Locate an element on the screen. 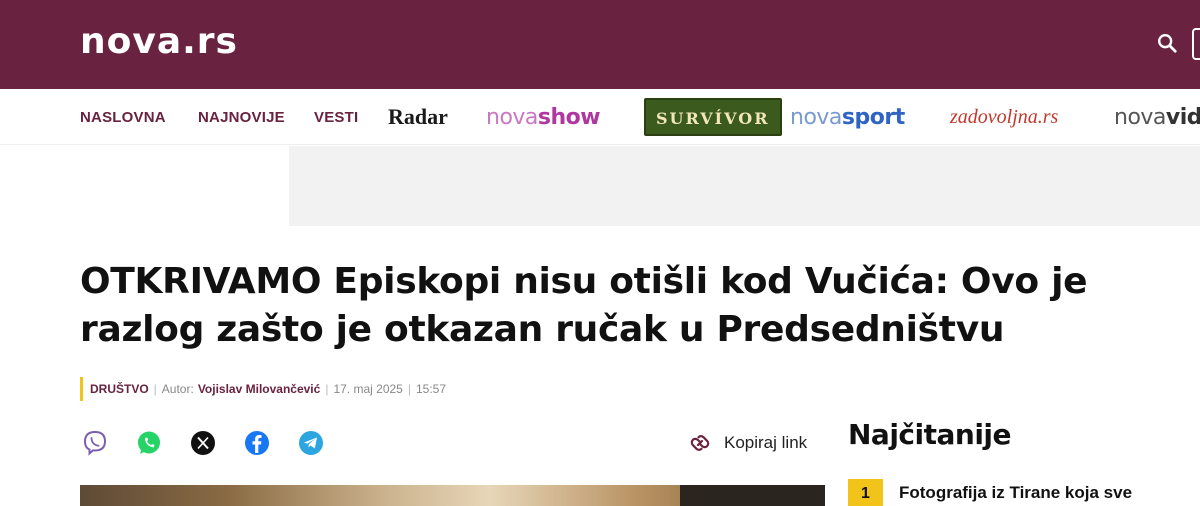 The image size is (1200, 506). copy-link-button: Kopiraj link is located at coordinates (746, 443).